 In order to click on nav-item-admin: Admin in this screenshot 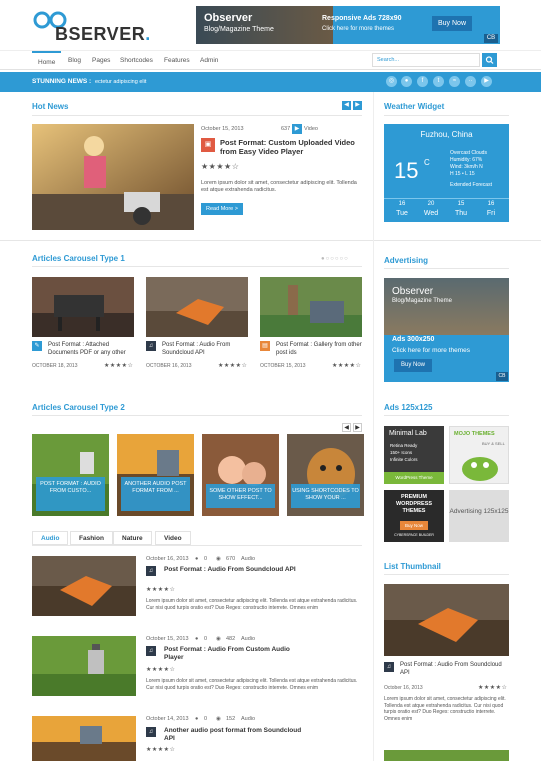, I will do `click(209, 60)`.